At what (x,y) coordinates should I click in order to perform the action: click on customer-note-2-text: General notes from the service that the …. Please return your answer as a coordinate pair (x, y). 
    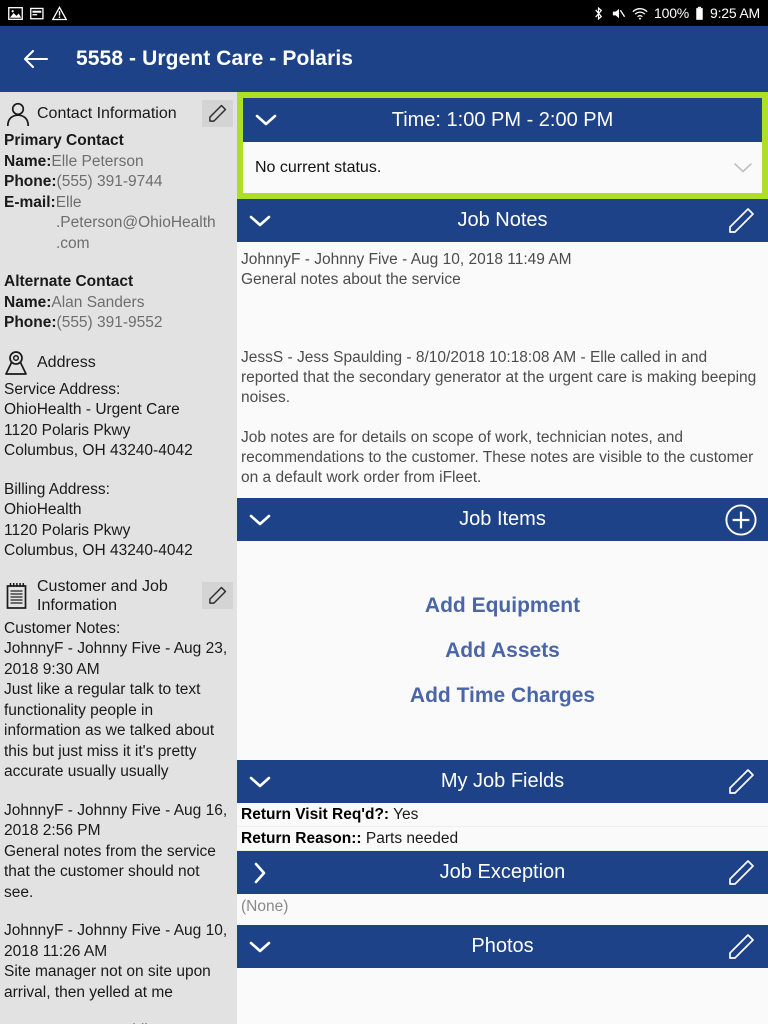
    Looking at the image, I should click on (110, 871).